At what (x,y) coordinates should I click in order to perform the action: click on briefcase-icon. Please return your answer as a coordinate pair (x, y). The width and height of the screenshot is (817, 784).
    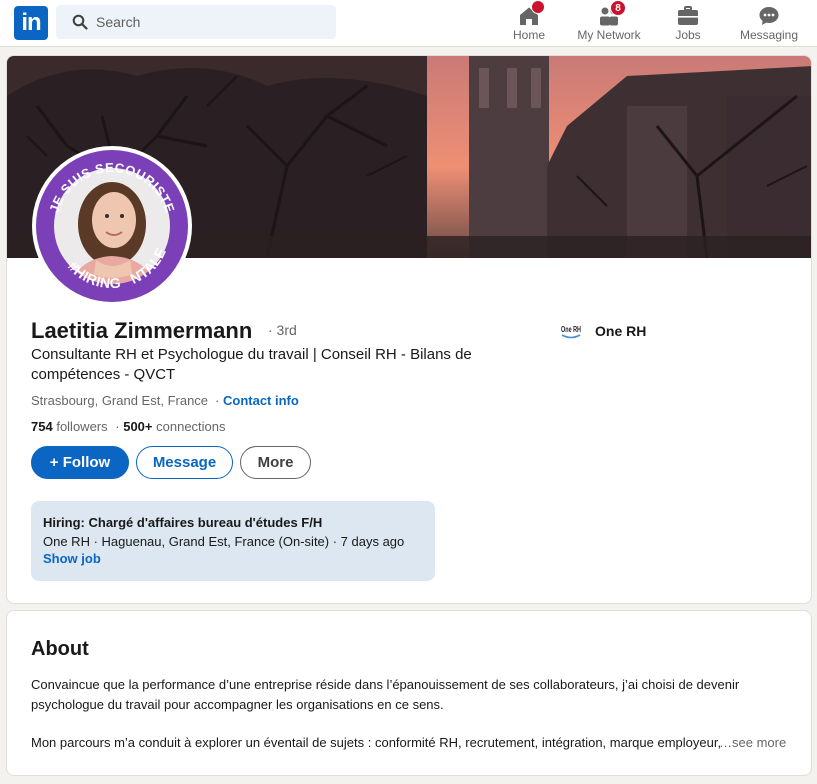
    Looking at the image, I should click on (688, 15).